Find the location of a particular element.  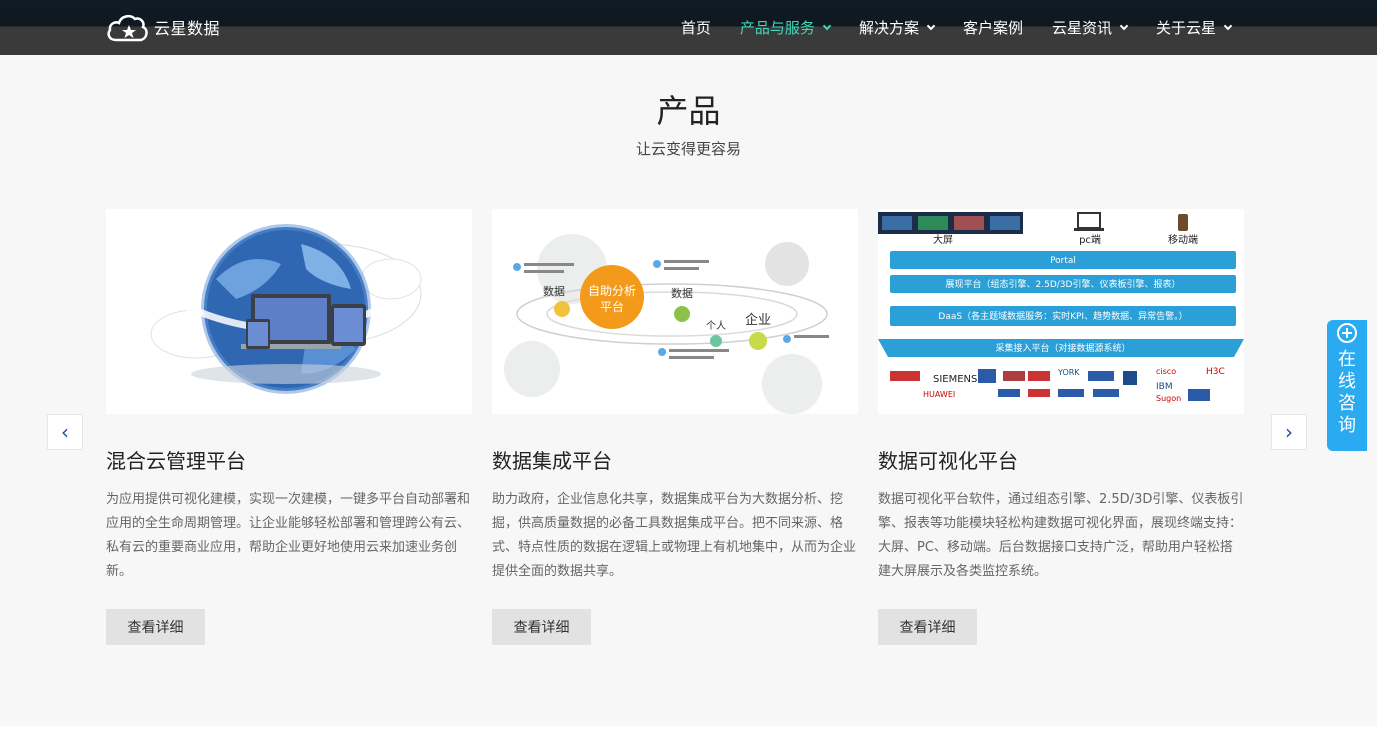

carousel-prev-button: ‹ is located at coordinates (65, 432).